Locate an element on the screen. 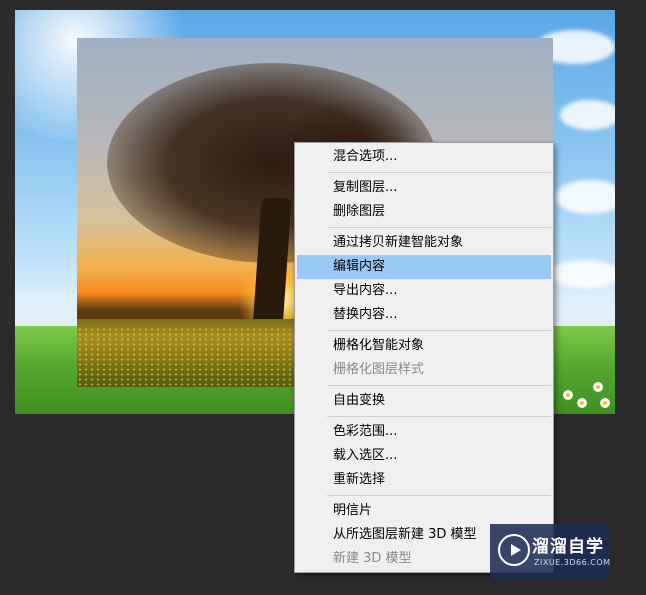 The height and width of the screenshot is (595, 646). watermark: 溜溜自学 ZIXUE.3D66.COM is located at coordinates (550, 551).